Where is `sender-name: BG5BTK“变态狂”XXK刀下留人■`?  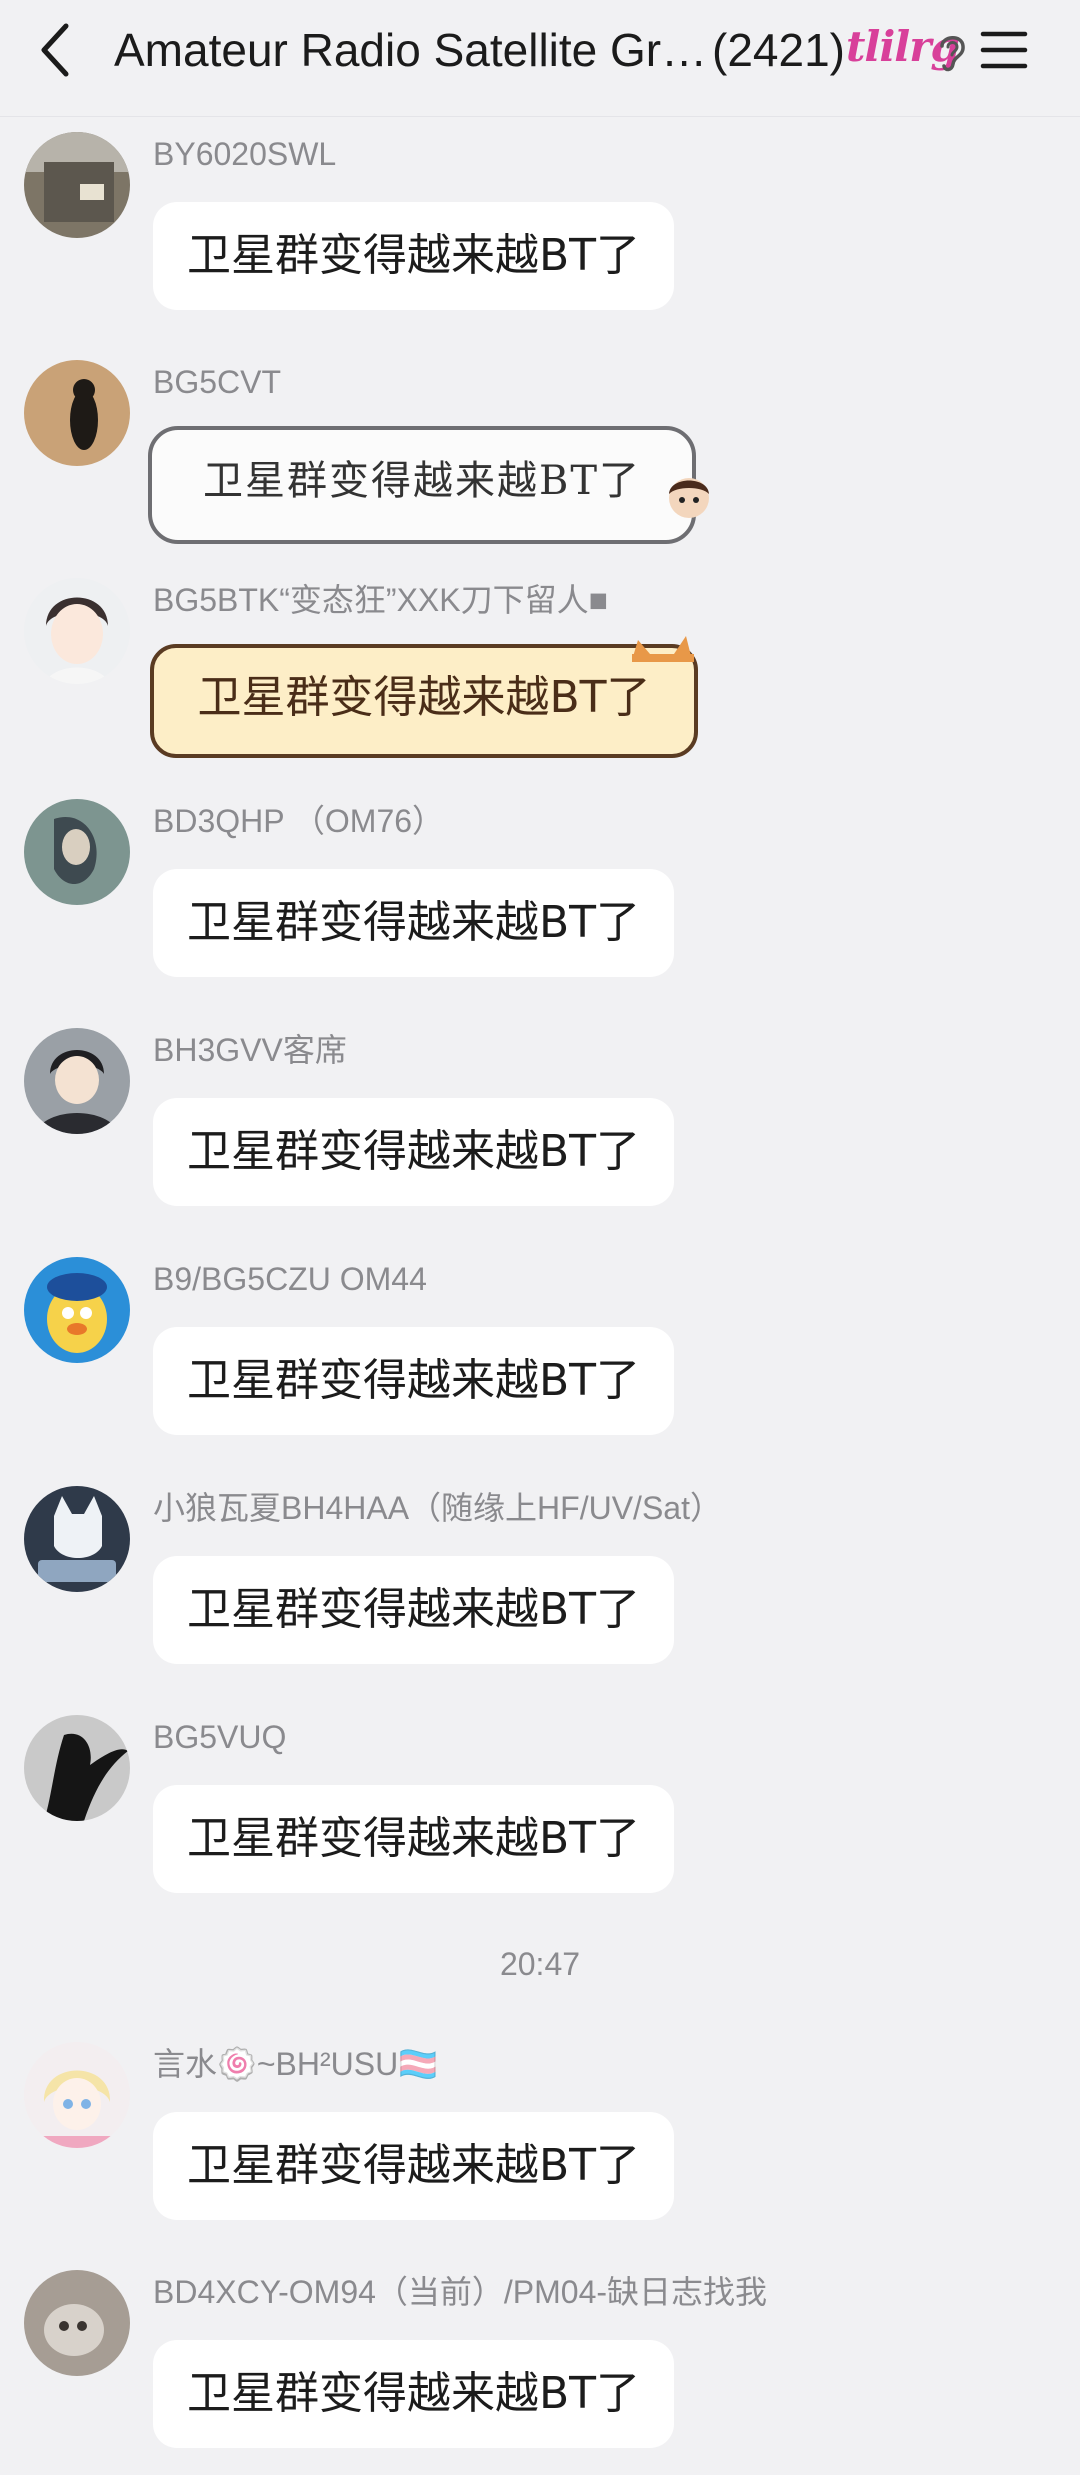 sender-name: BG5BTK“变态狂”XXK刀下留人■ is located at coordinates (380, 600).